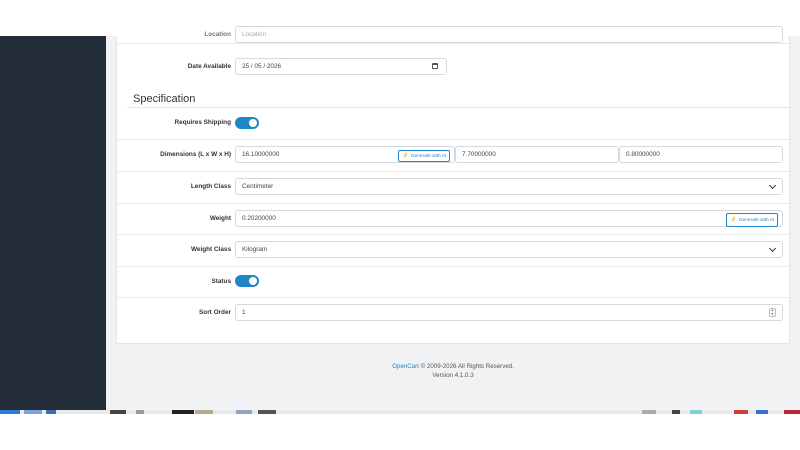 The image size is (800, 450). Describe the element at coordinates (254, 34) in the screenshot. I see `location-value: Location` at that location.